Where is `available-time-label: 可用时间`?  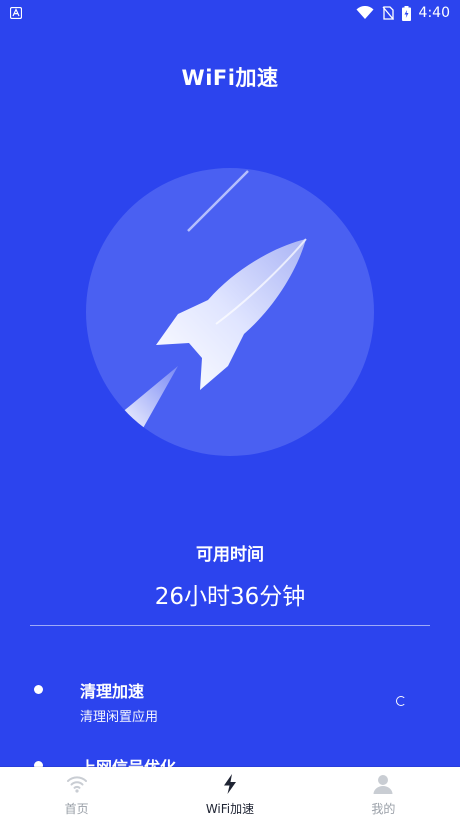
available-time-label: 可用时间 is located at coordinates (230, 555).